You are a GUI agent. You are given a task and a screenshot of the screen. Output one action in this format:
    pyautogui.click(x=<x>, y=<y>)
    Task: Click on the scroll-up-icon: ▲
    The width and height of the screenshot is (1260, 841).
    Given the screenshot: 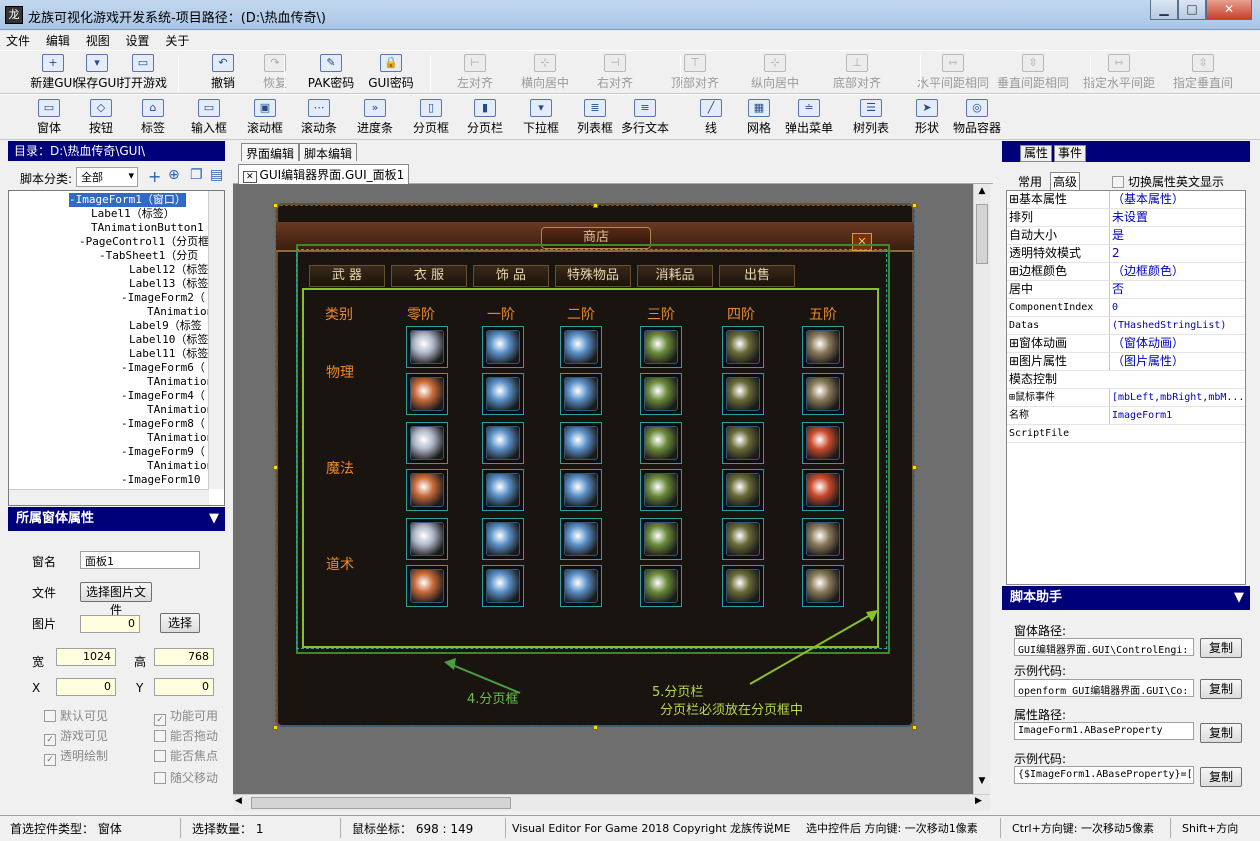 What is the action you would take?
    pyautogui.click(x=982, y=193)
    